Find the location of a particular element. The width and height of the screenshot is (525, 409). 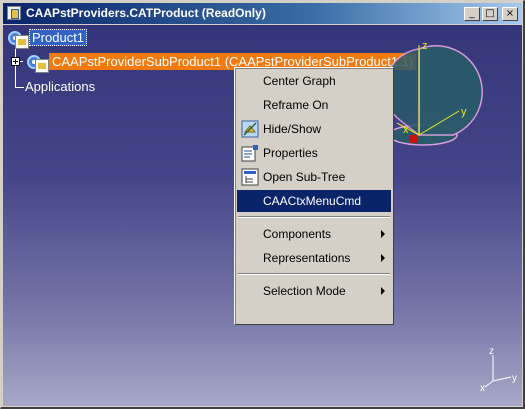

menu-item-selection-mode: Selection Mode is located at coordinates (314, 291).